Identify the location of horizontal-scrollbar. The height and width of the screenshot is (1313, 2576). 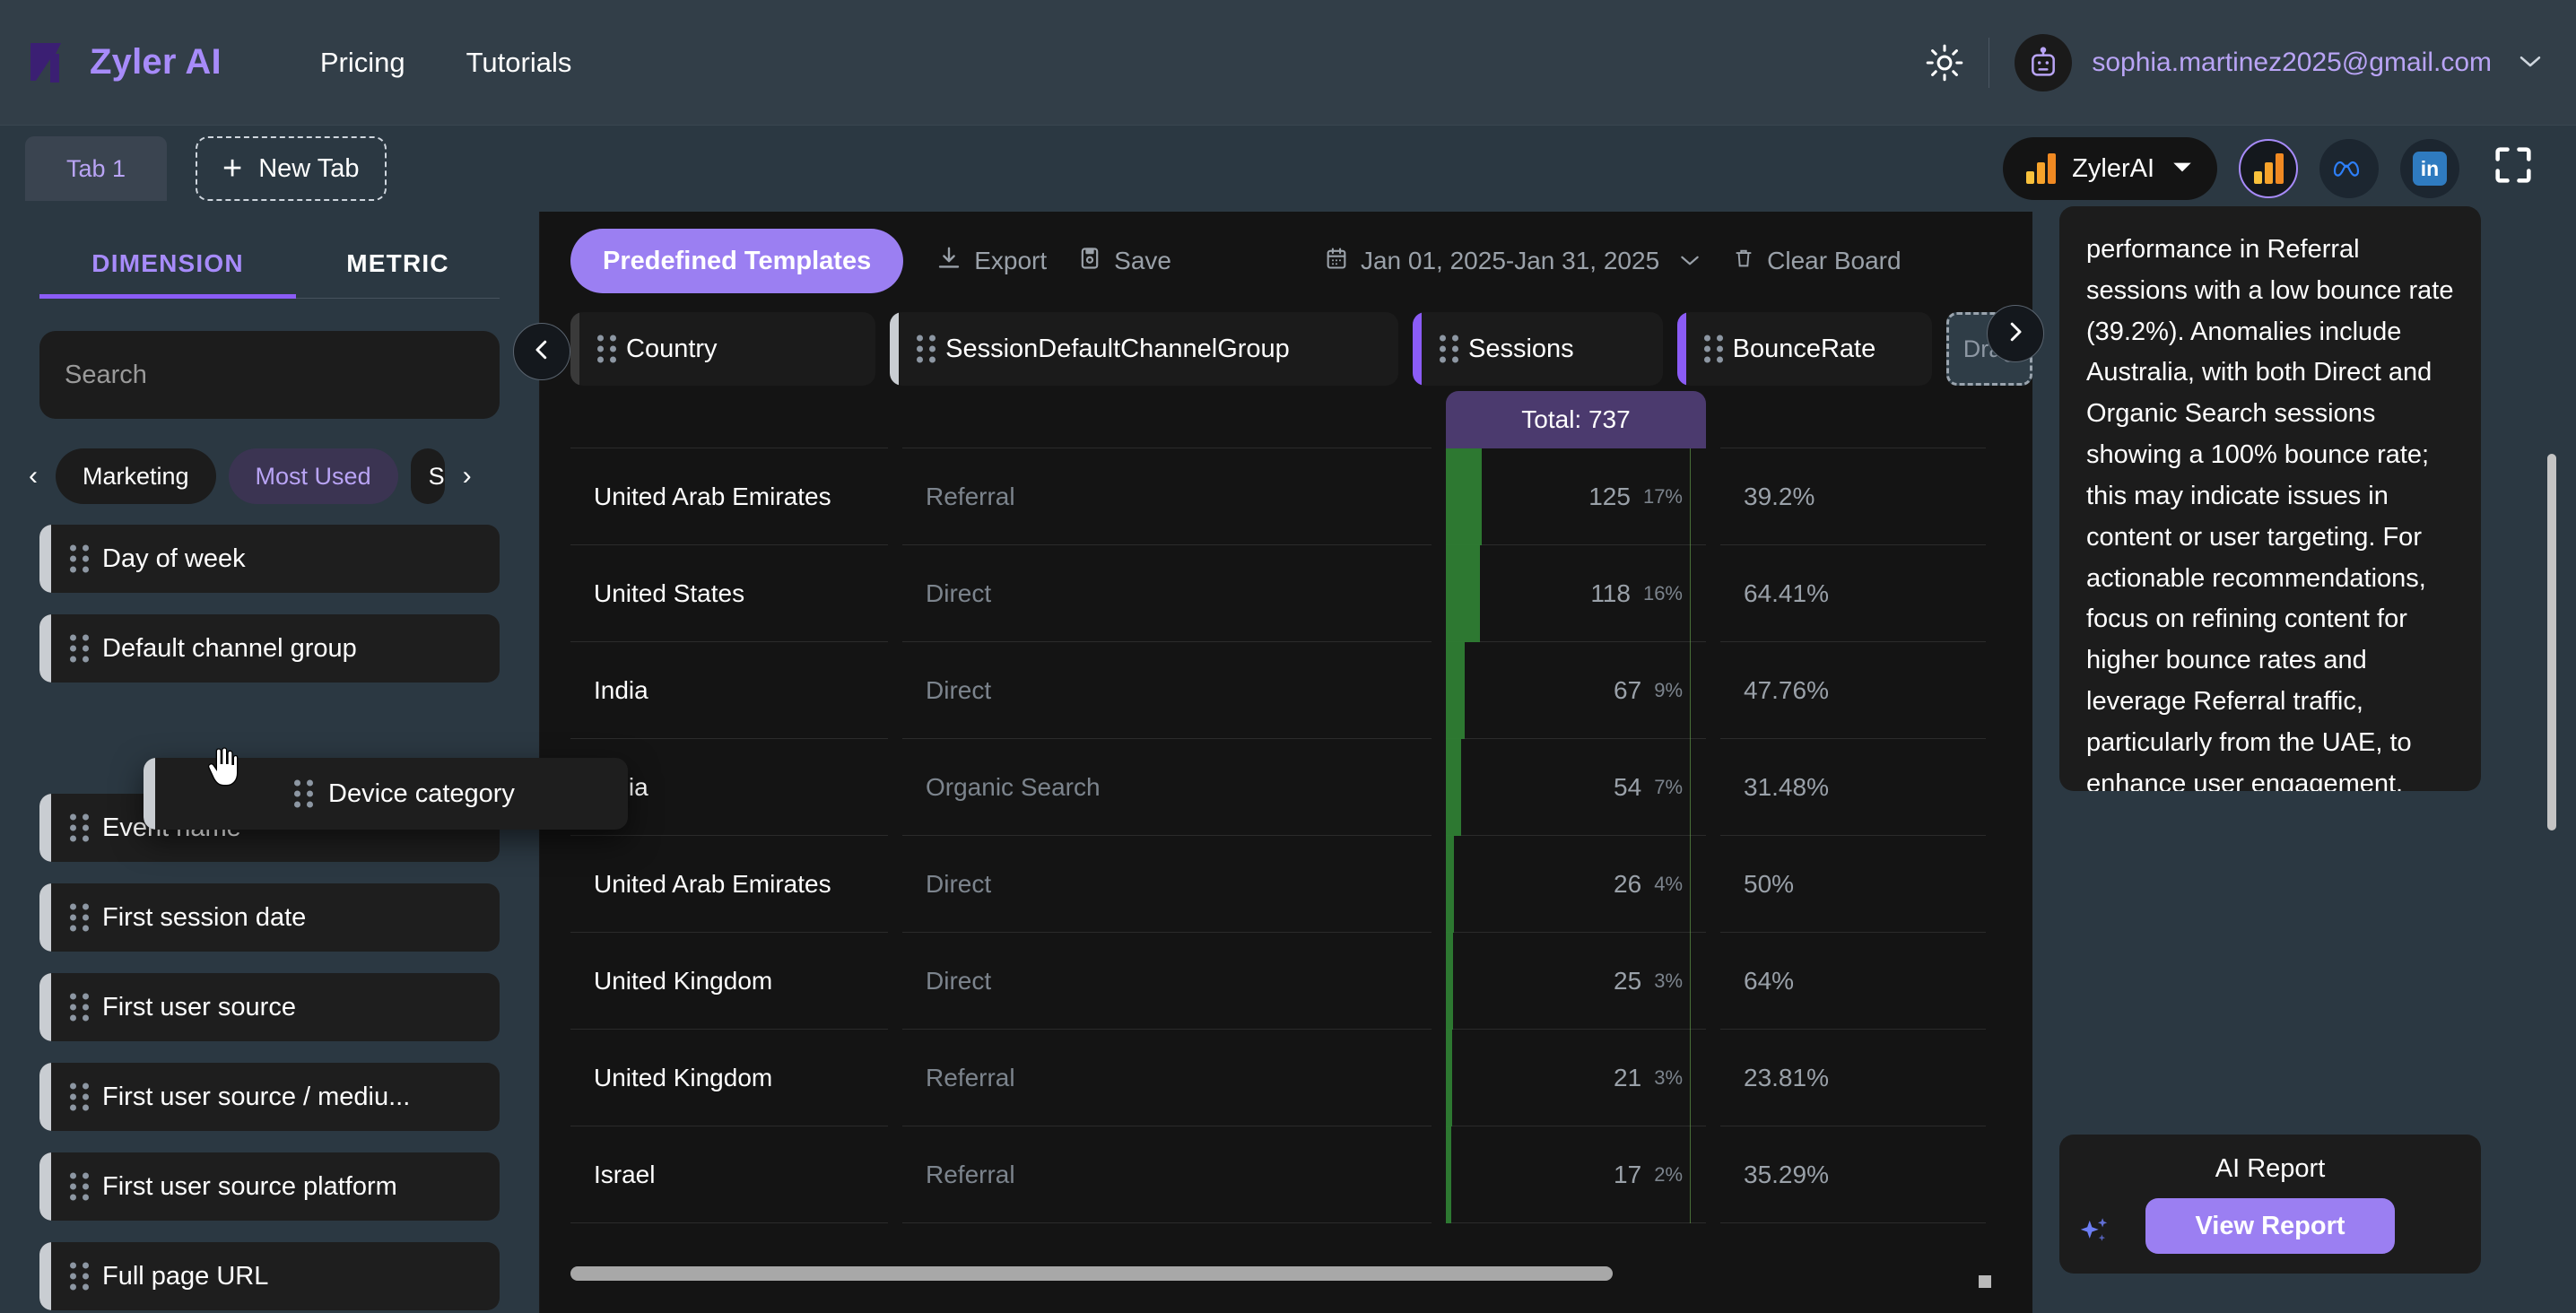
(1091, 1274).